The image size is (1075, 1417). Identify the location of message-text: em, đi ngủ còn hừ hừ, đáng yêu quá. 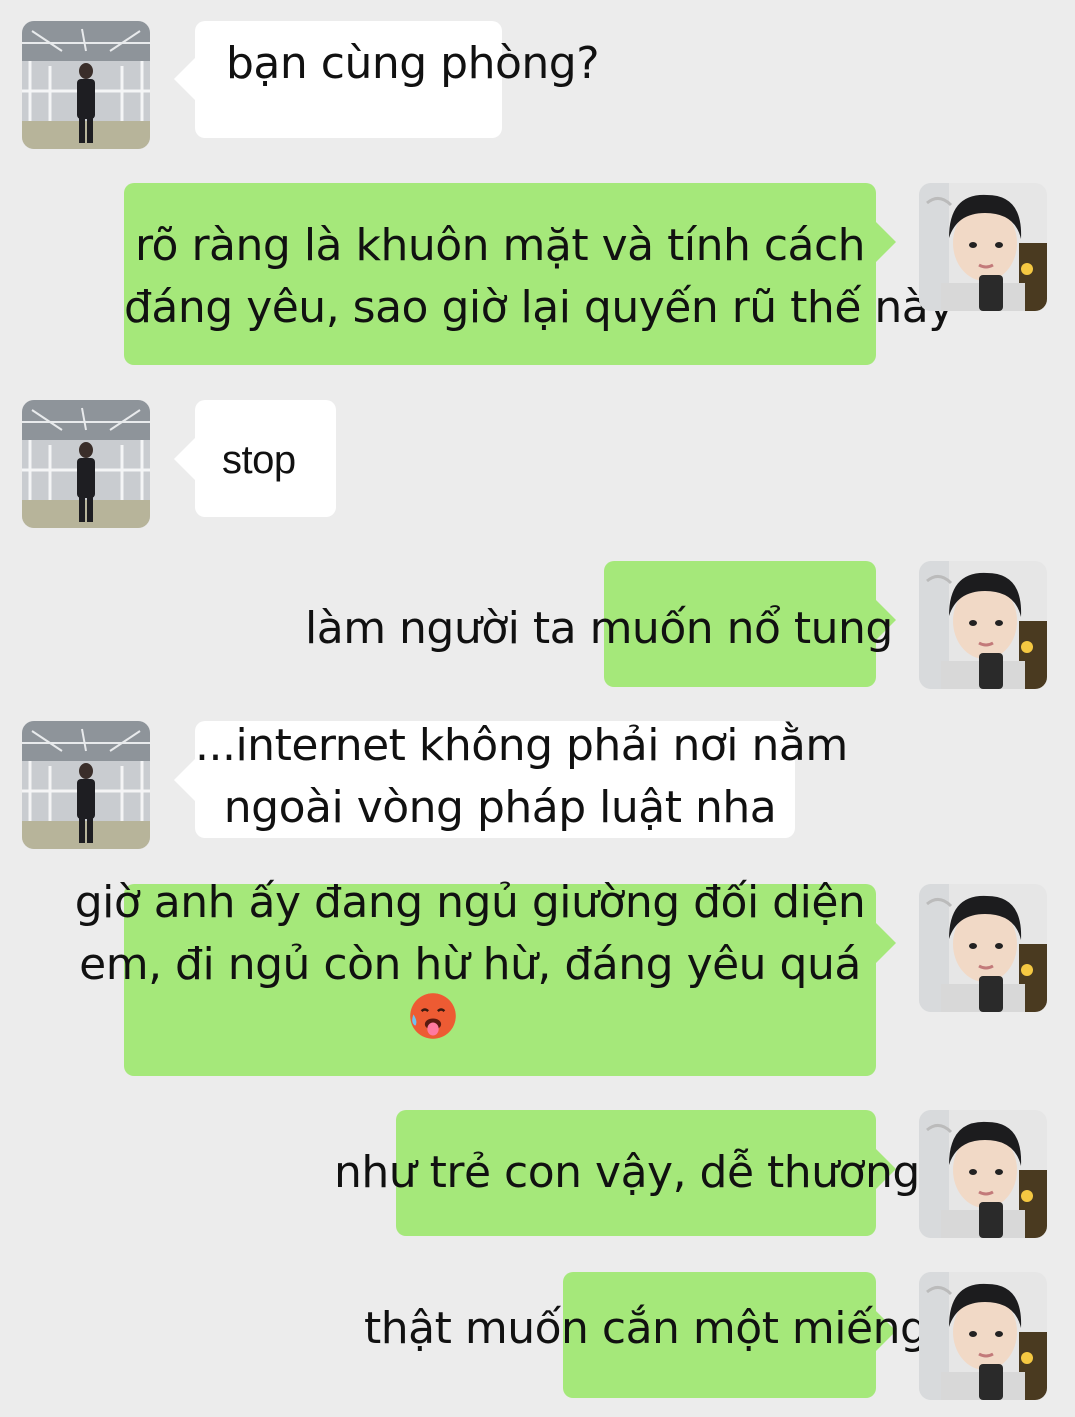
(470, 964).